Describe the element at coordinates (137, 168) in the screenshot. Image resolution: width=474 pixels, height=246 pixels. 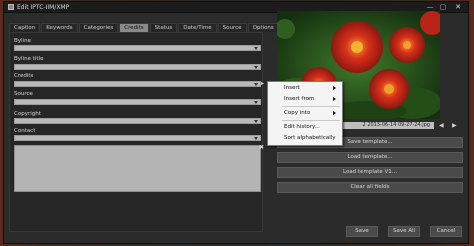
I see `contact-details-textarea` at that location.